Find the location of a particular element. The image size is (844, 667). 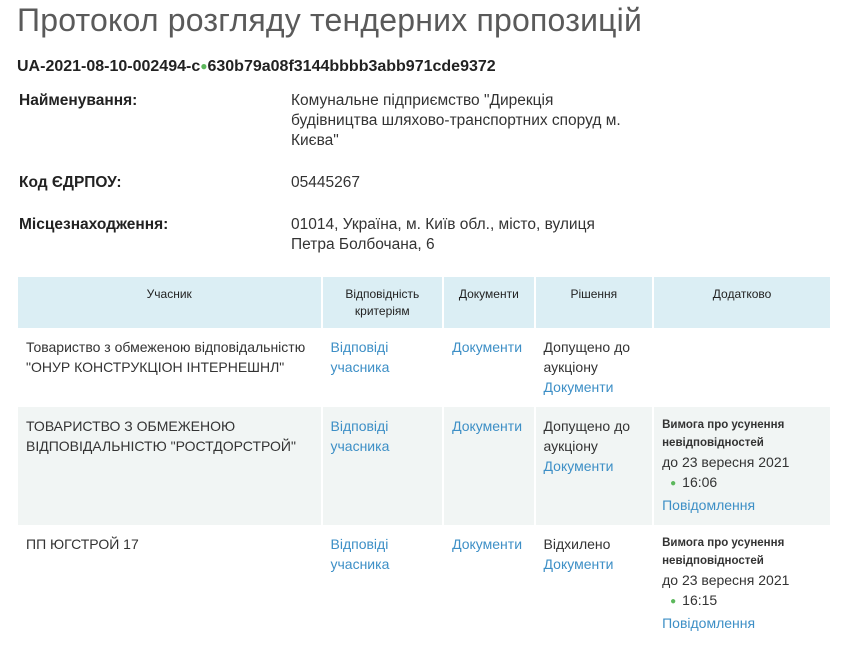

col-header-documents: Документи is located at coordinates (489, 302).